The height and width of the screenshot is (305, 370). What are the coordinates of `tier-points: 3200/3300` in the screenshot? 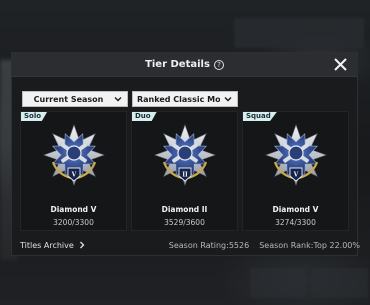 It's located at (73, 222).